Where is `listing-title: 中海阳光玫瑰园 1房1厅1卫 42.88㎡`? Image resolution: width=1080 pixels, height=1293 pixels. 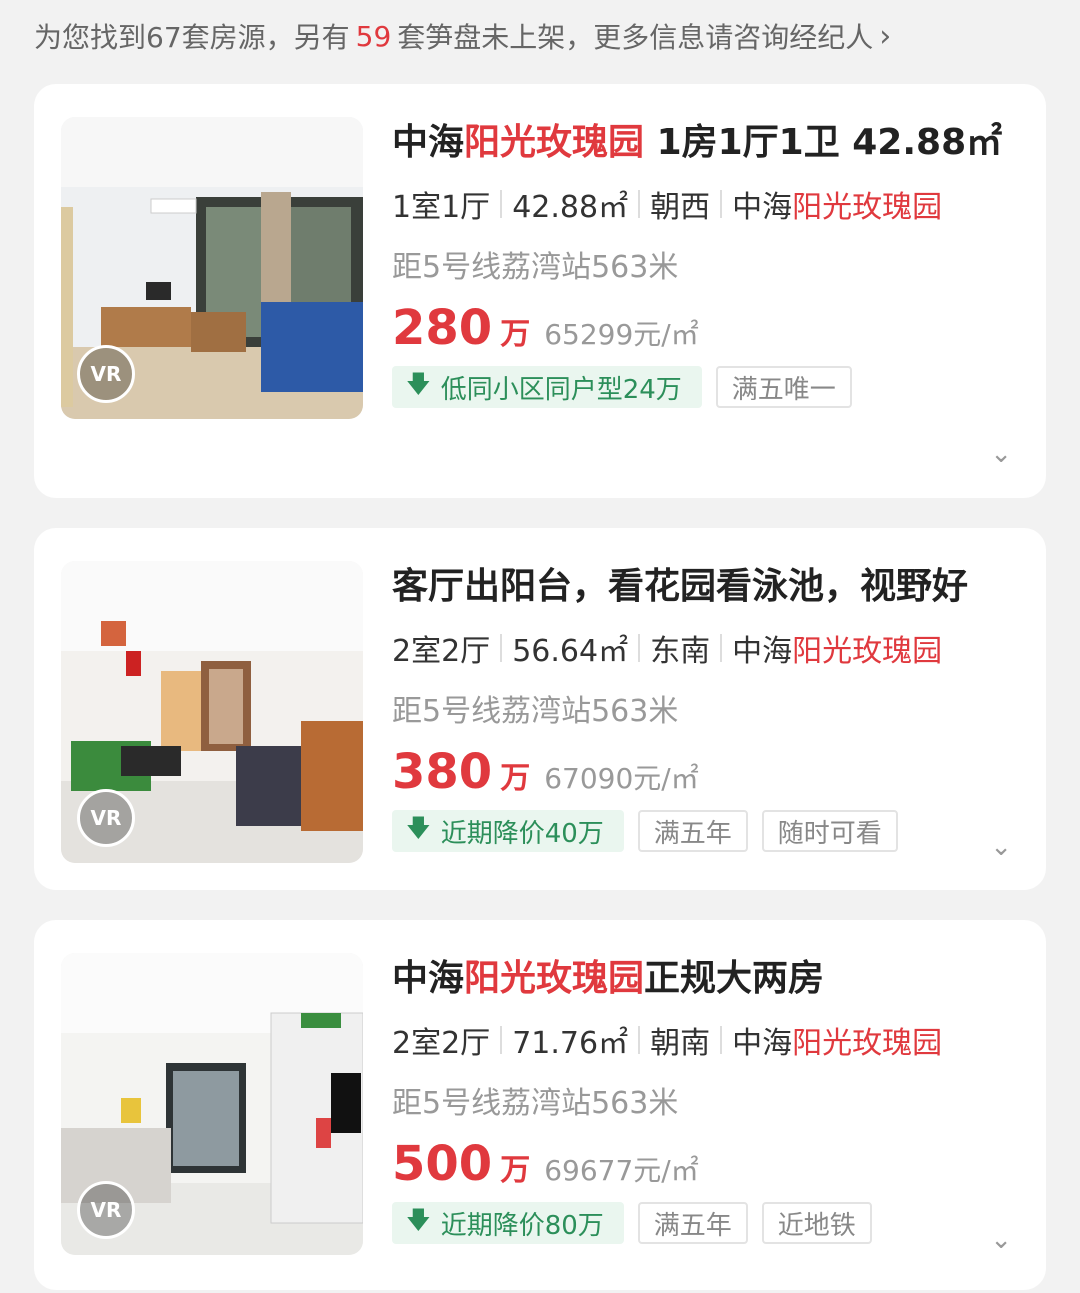 listing-title: 中海阳光玫瑰园 1房1厅1卫 42.88㎡ is located at coordinates (697, 142).